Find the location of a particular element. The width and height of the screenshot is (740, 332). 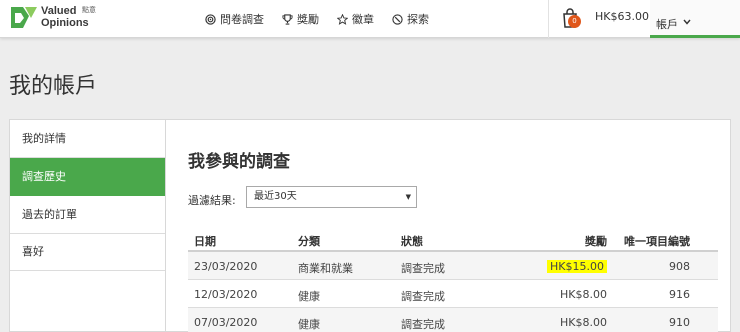

nav-explore: 探索 is located at coordinates (410, 19).